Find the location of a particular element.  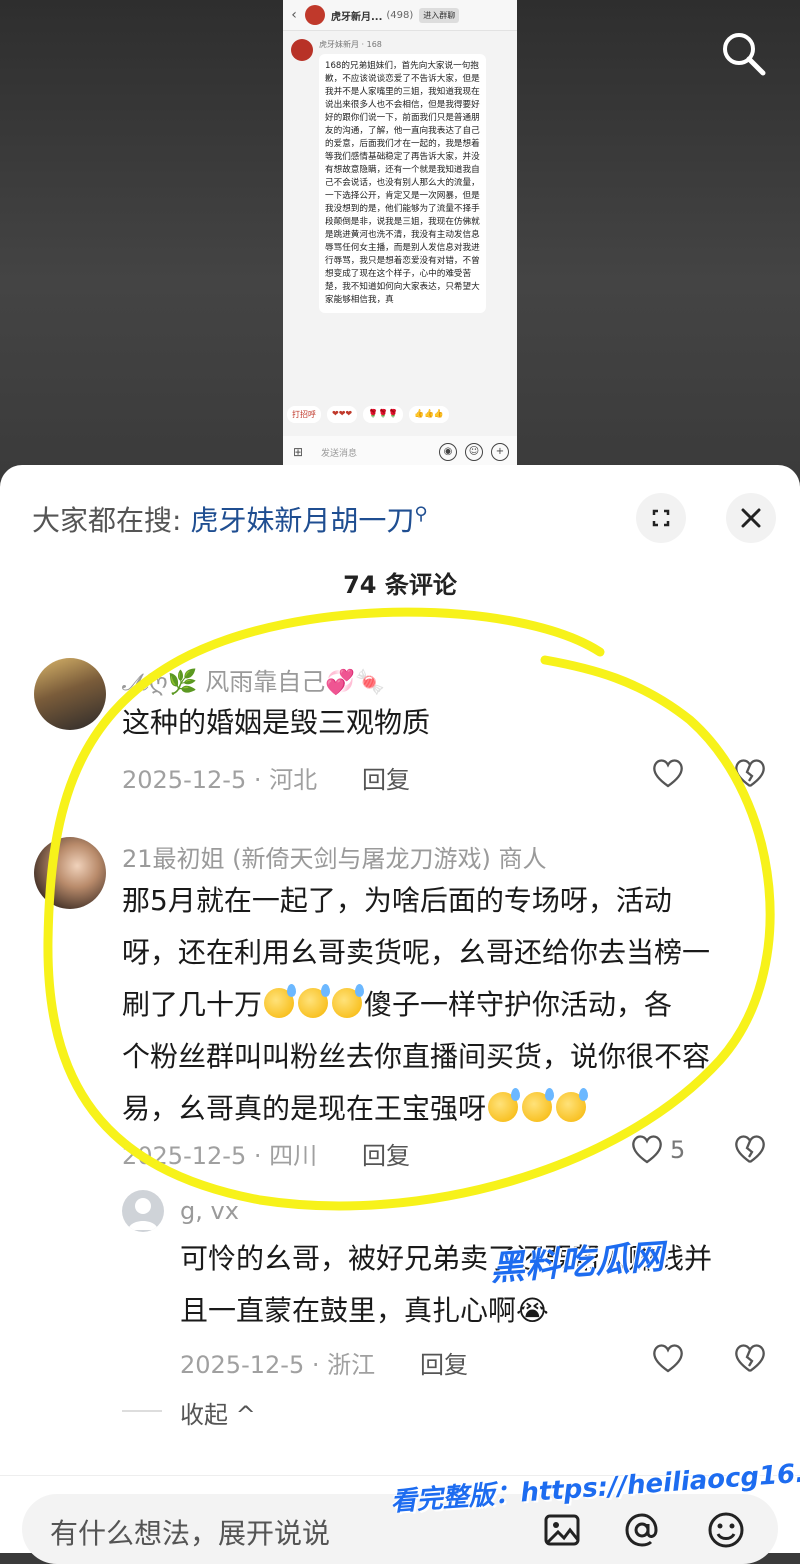

search-icon is located at coordinates (743, 53).